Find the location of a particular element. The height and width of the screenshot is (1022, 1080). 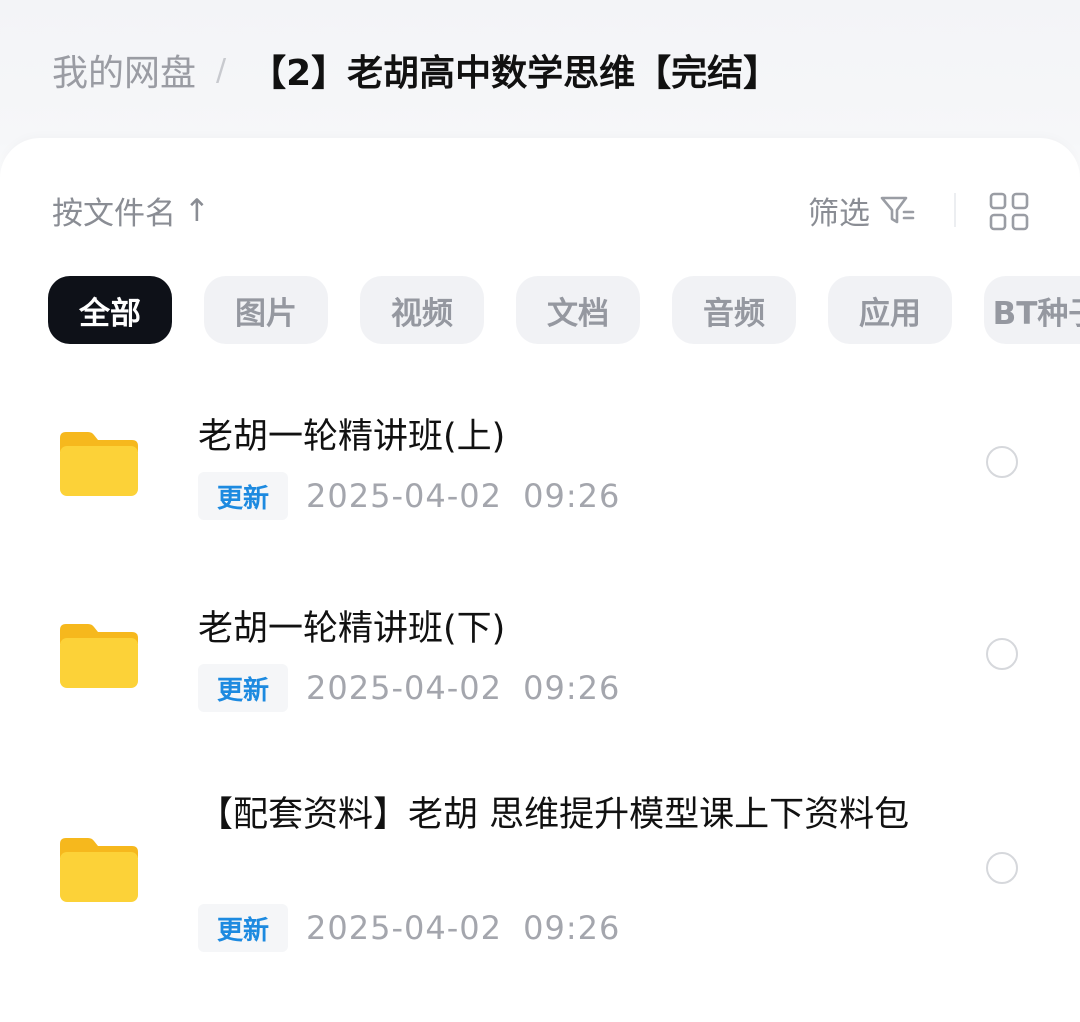

toolbar-divider is located at coordinates (955, 210).